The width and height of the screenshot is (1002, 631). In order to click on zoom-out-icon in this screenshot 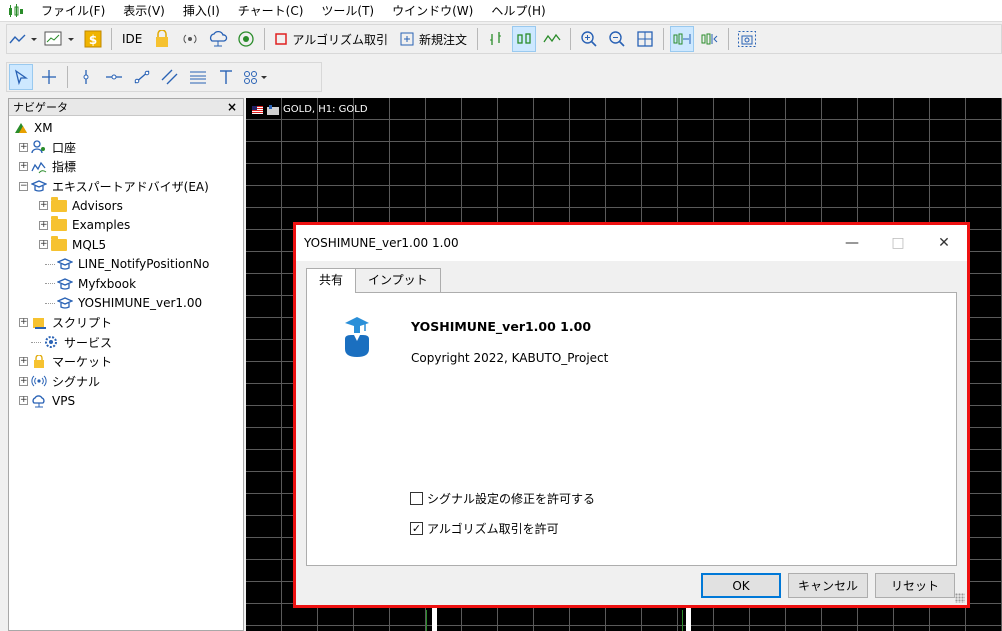, I will do `click(617, 39)`.